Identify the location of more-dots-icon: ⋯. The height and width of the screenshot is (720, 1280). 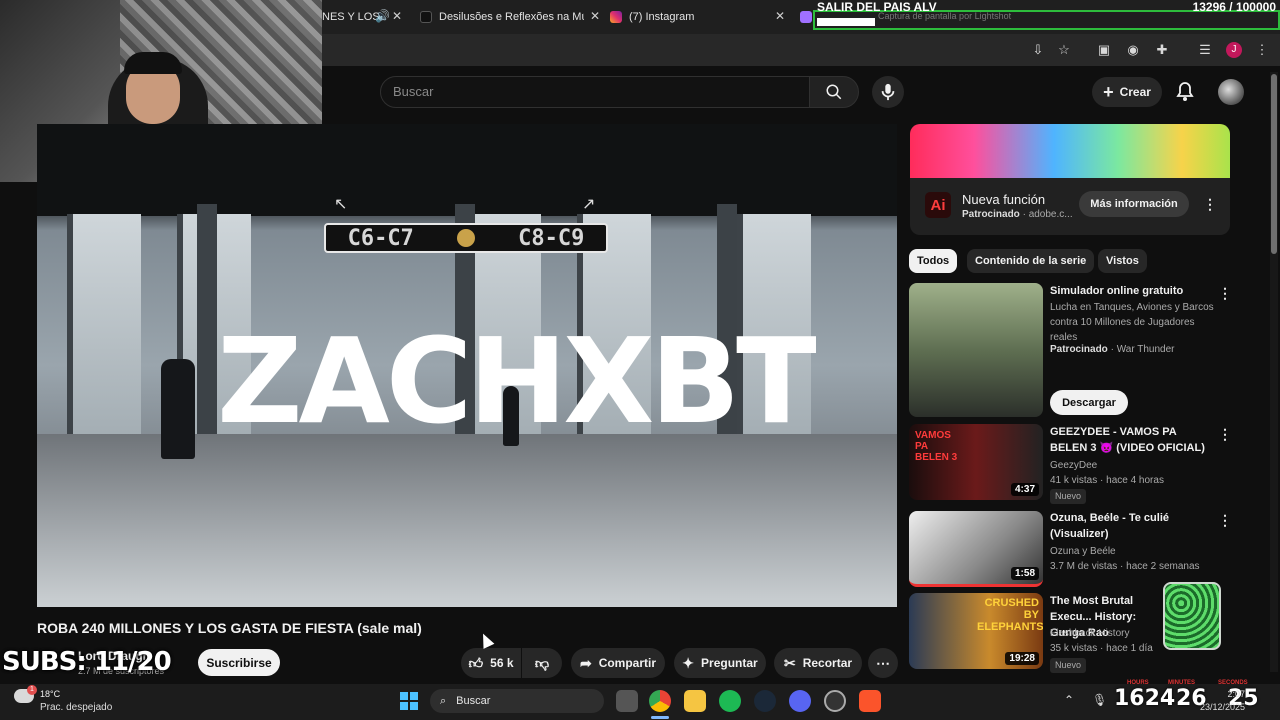
(883, 662).